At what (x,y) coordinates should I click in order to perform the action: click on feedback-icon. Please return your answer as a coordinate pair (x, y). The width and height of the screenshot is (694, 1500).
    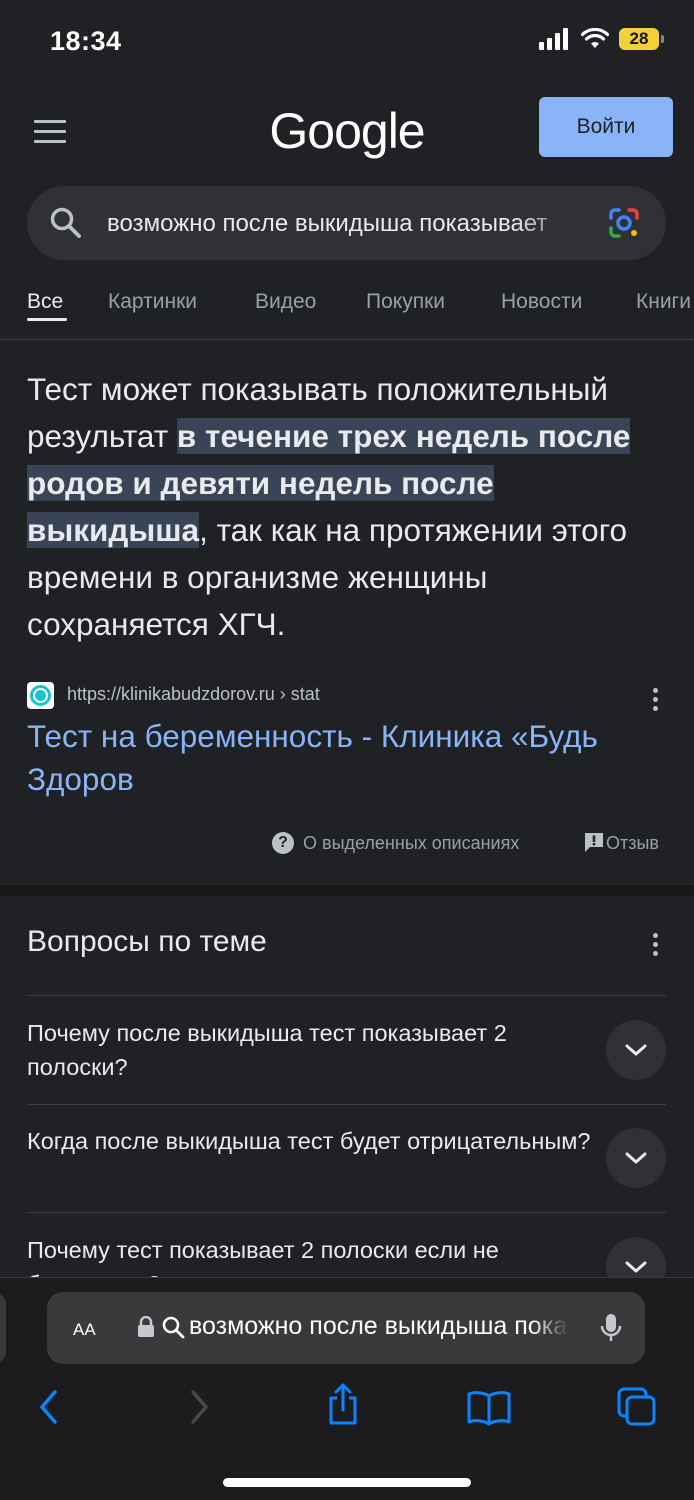
    Looking at the image, I should click on (594, 843).